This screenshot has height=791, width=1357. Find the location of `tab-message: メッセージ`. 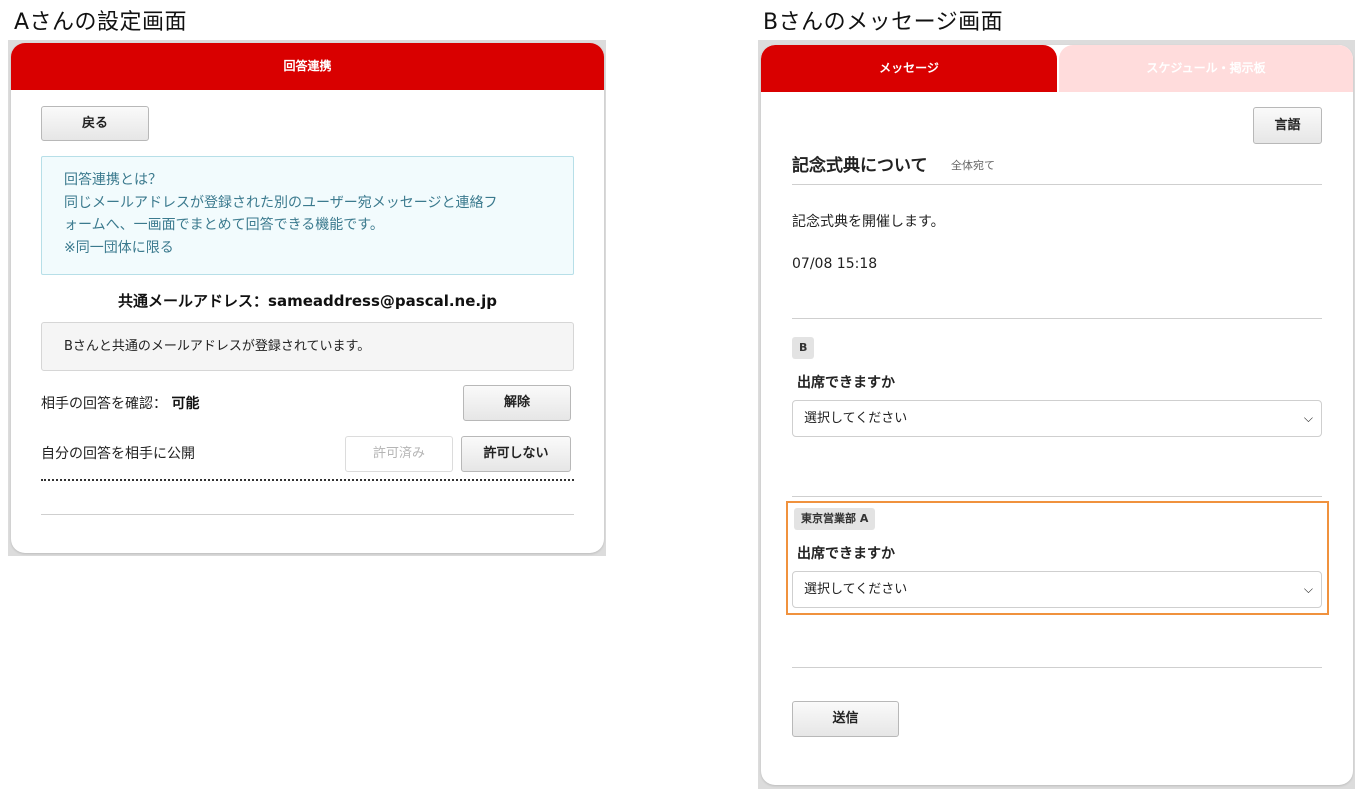

tab-message: メッセージ is located at coordinates (909, 68).